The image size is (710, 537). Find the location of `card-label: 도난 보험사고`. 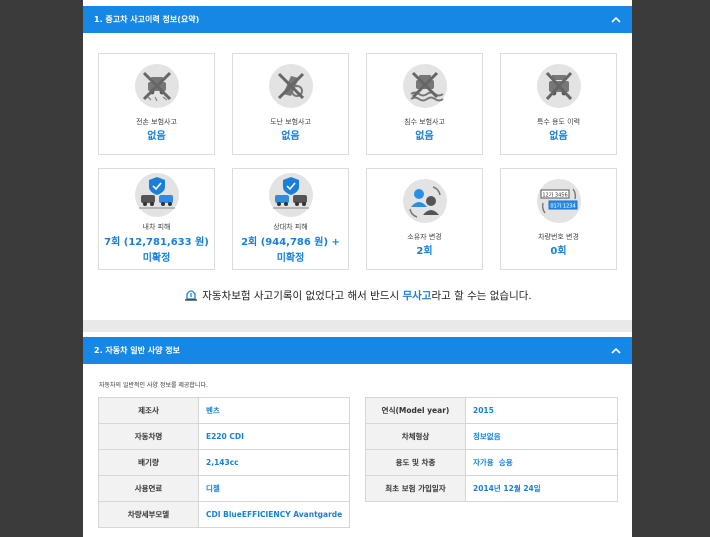

card-label: 도난 보험사고 is located at coordinates (290, 122).